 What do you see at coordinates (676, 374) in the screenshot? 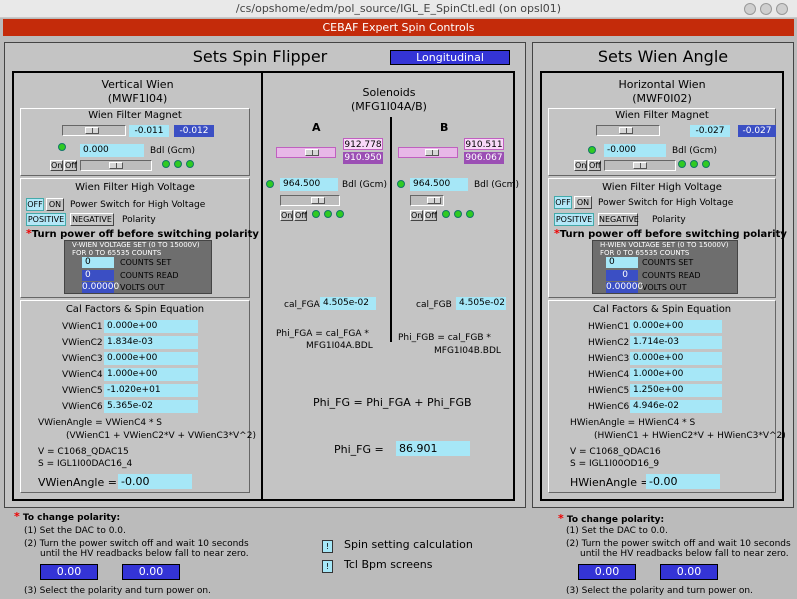
I see `hwien-c4-input: 1.000e+00` at bounding box center [676, 374].